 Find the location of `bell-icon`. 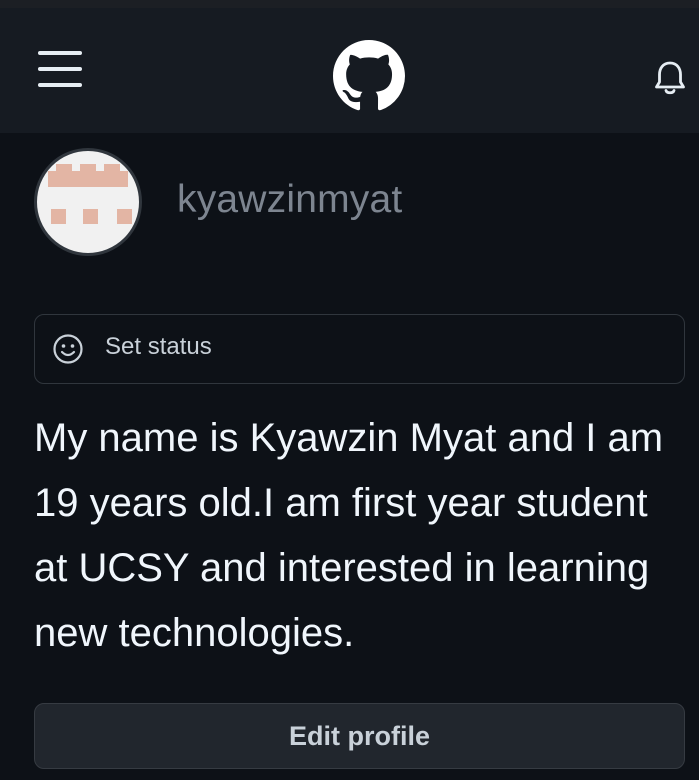

bell-icon is located at coordinates (670, 78).